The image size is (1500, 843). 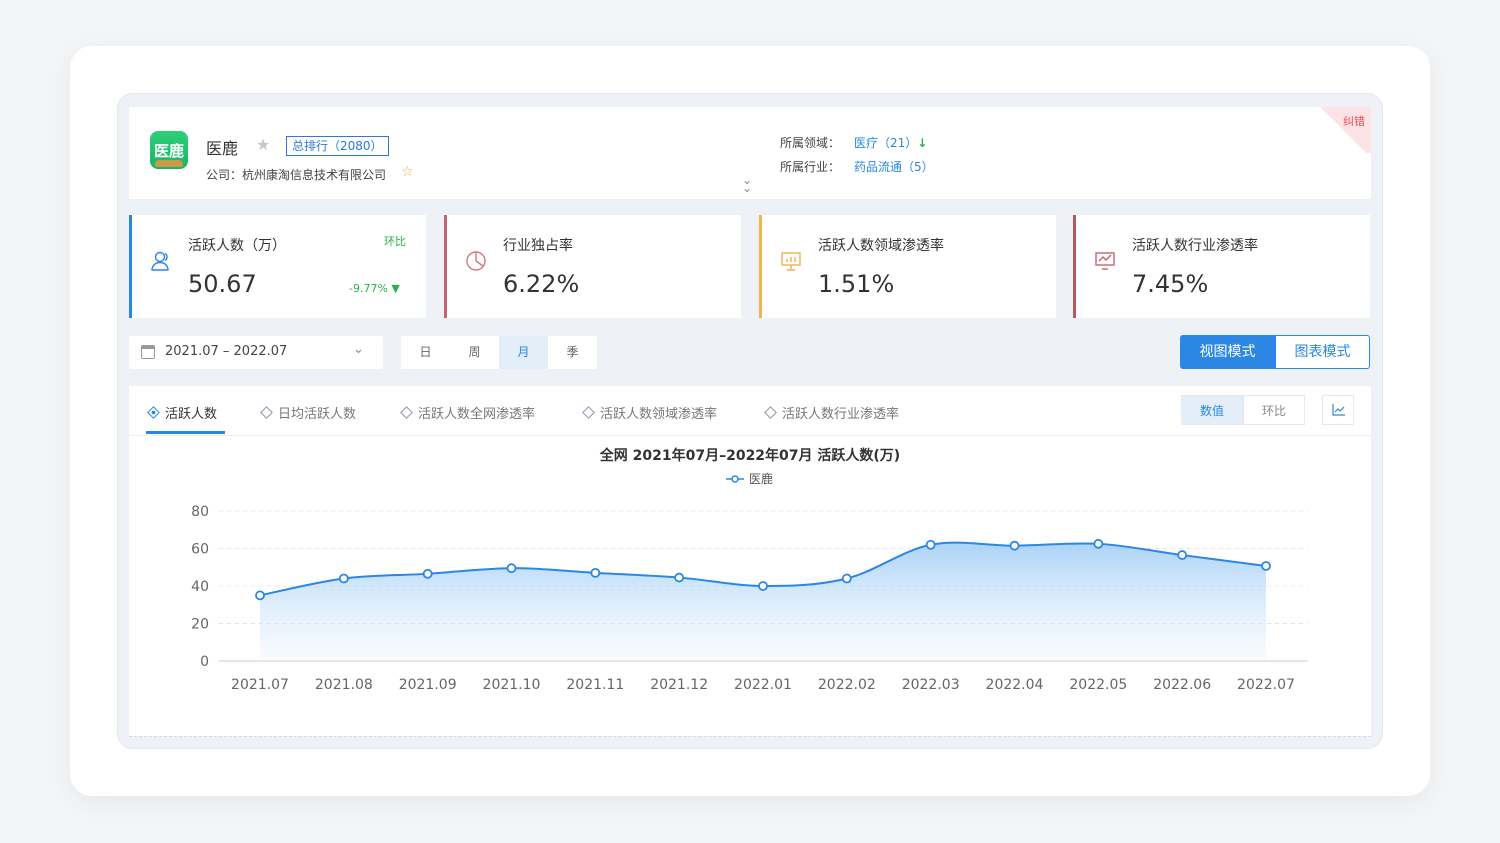 I want to click on company-name: 杭州康淘信息技术有限公司, so click(x=314, y=175).